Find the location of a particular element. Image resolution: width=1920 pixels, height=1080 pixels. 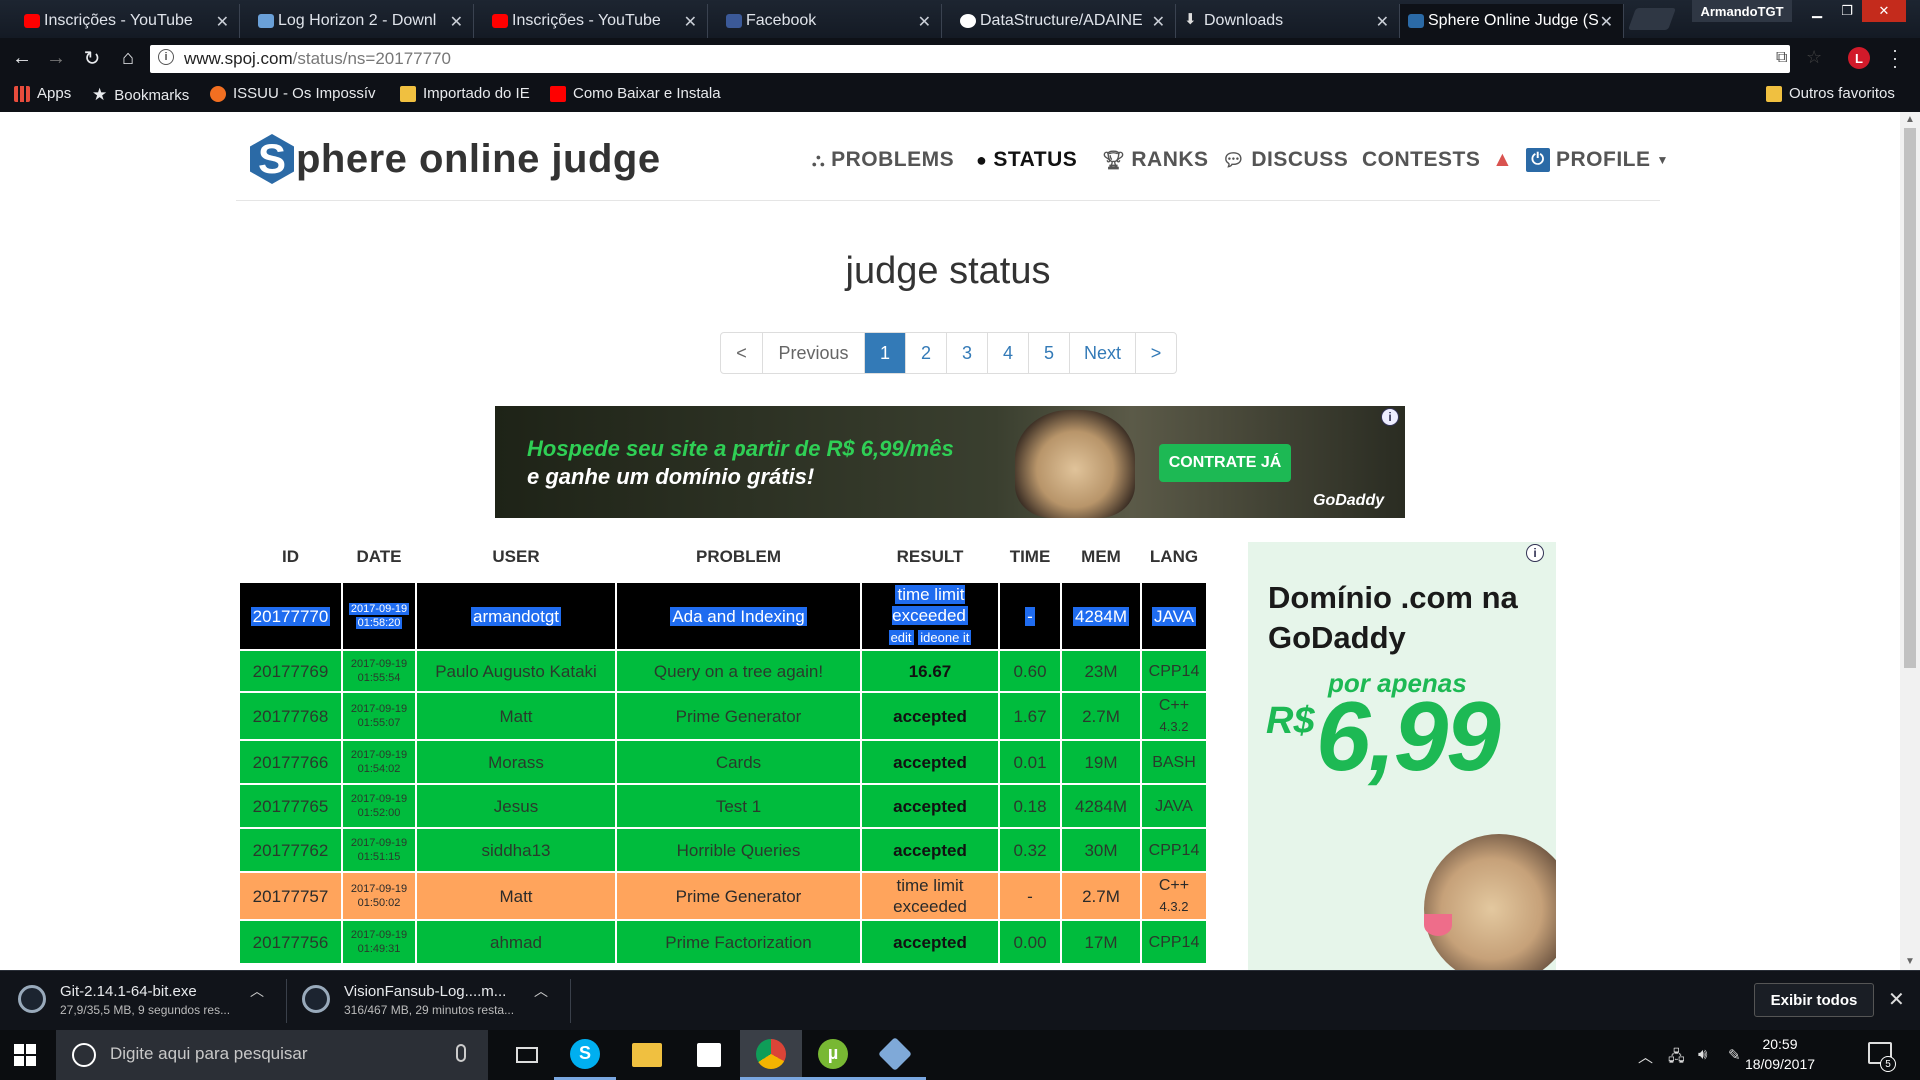

submission-user: Jesus is located at coordinates (516, 806).